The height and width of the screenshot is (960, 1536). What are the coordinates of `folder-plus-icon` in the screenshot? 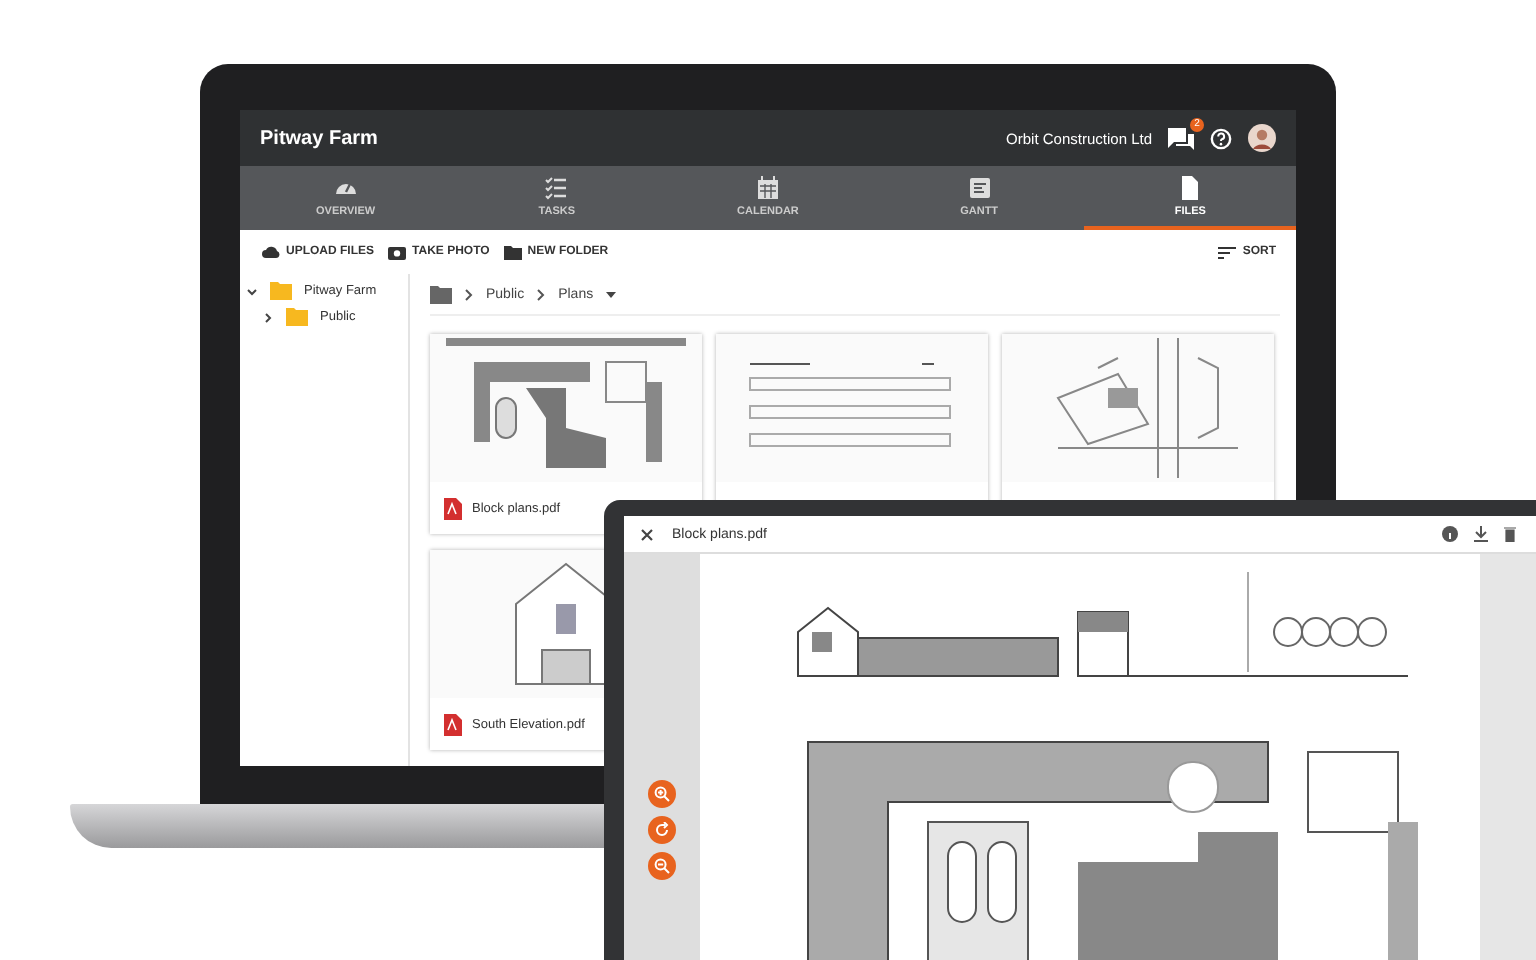 It's located at (512, 252).